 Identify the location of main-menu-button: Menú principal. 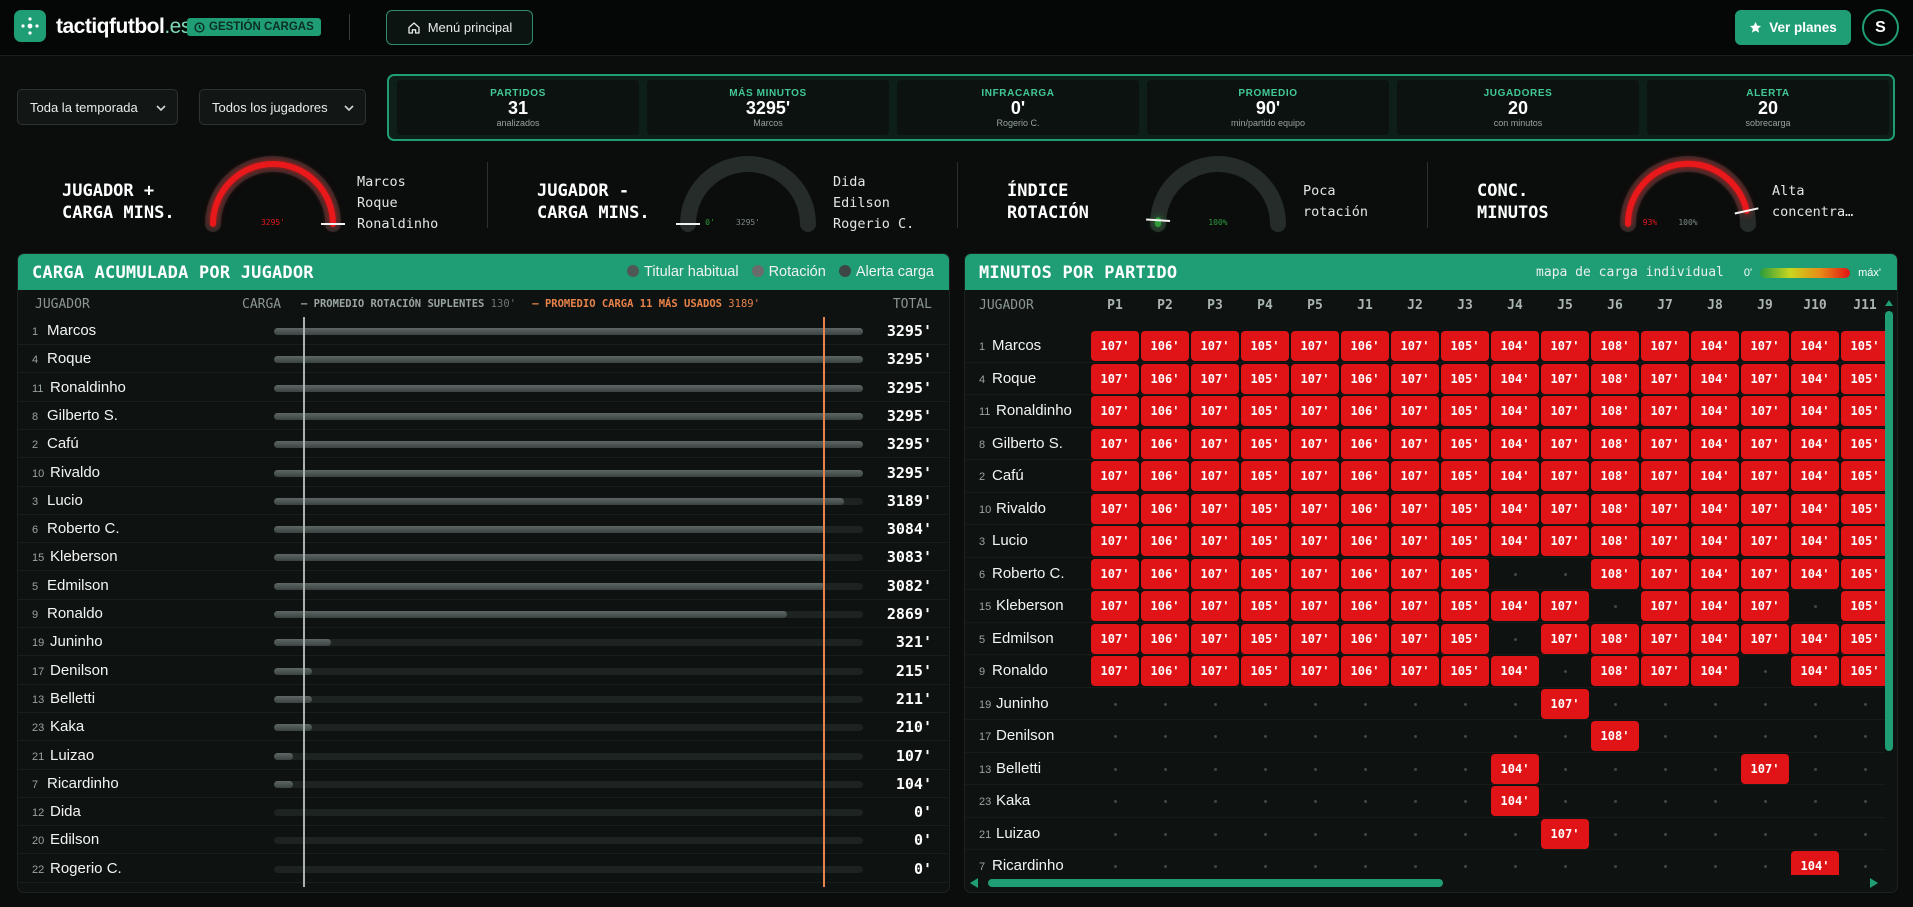
(459, 27).